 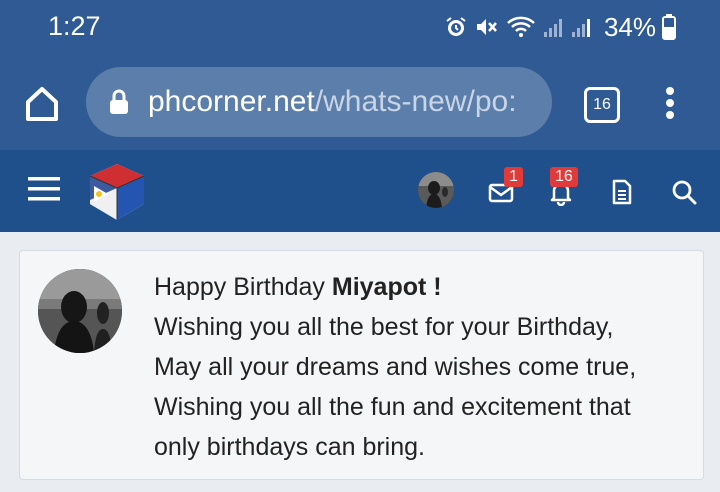 I want to click on status-icons: 34%, so click(x=560, y=27).